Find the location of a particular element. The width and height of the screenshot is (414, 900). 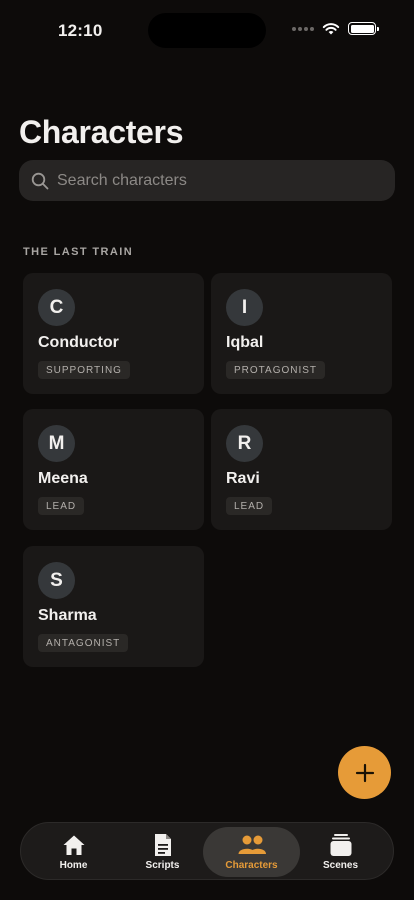

character-name: Conductor is located at coordinates (78, 342).